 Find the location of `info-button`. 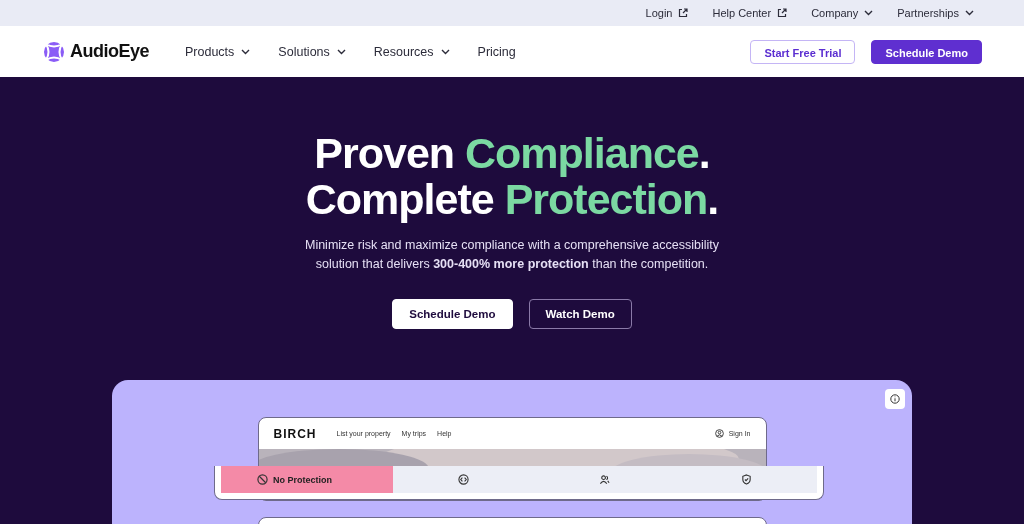

info-button is located at coordinates (895, 399).